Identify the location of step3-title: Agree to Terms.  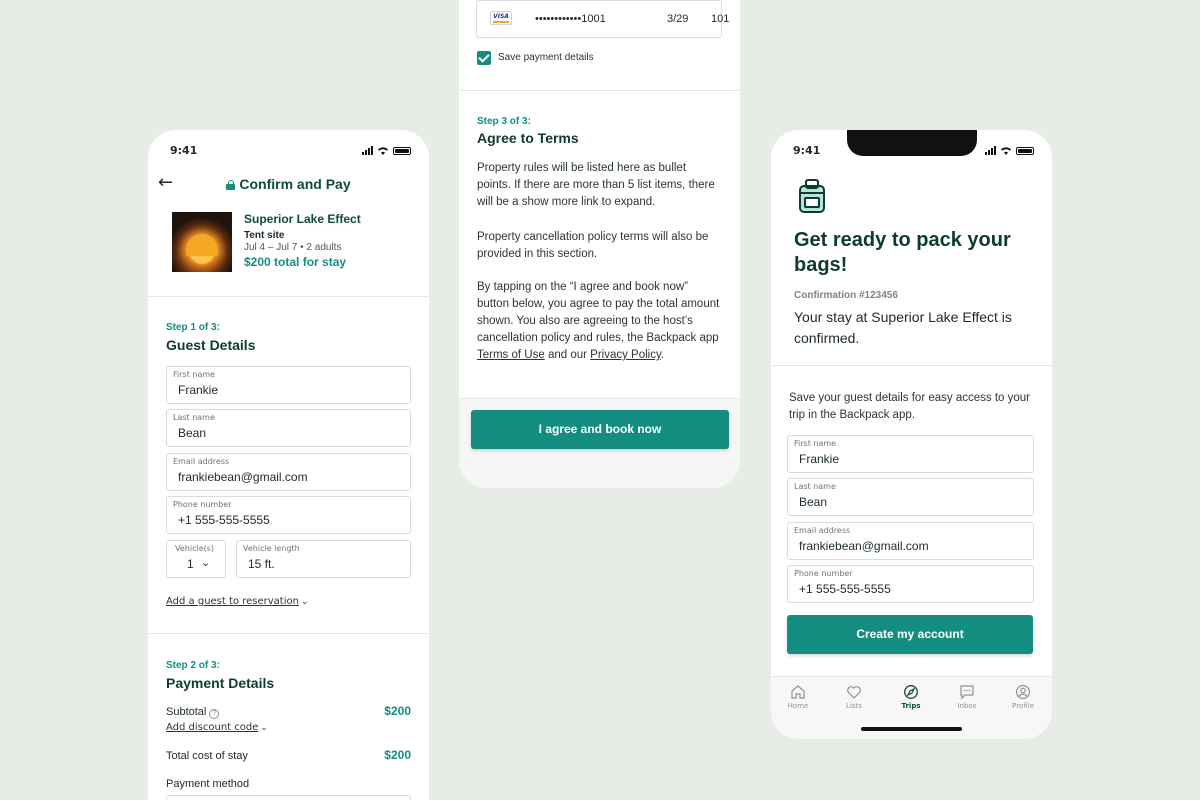
(528, 138).